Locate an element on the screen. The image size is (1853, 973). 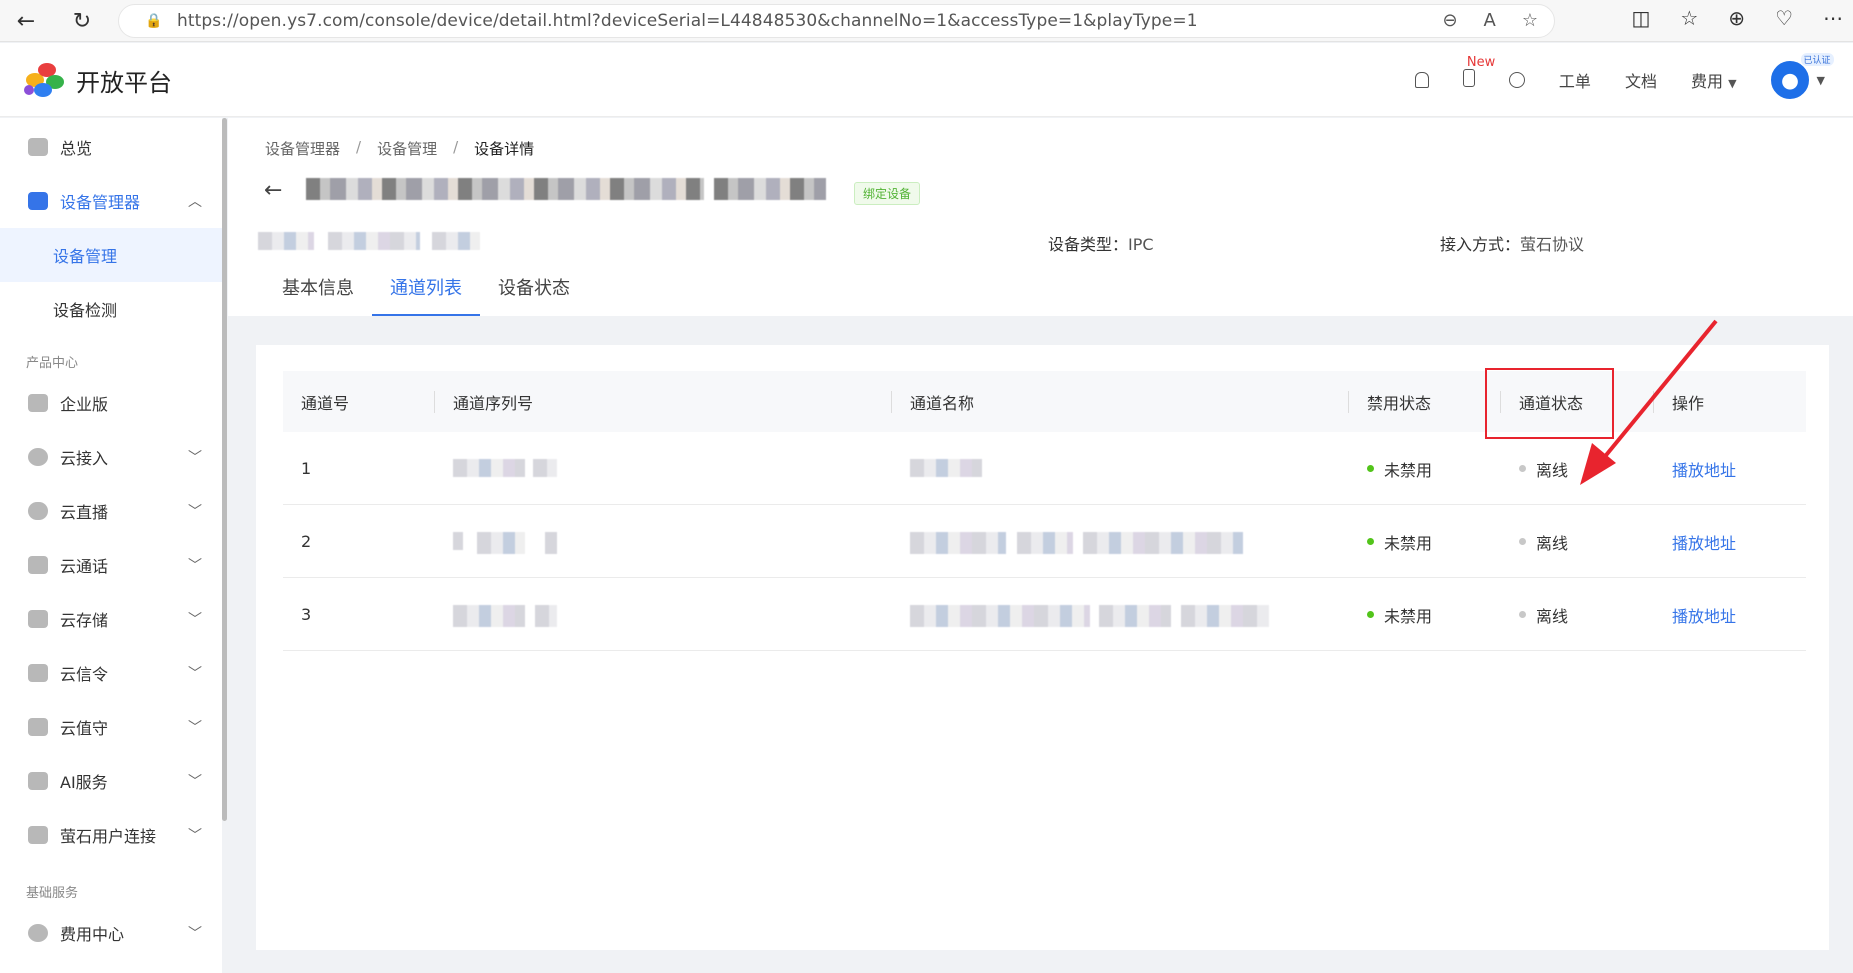
chevron-up-icon: ︿ is located at coordinates (195, 202).